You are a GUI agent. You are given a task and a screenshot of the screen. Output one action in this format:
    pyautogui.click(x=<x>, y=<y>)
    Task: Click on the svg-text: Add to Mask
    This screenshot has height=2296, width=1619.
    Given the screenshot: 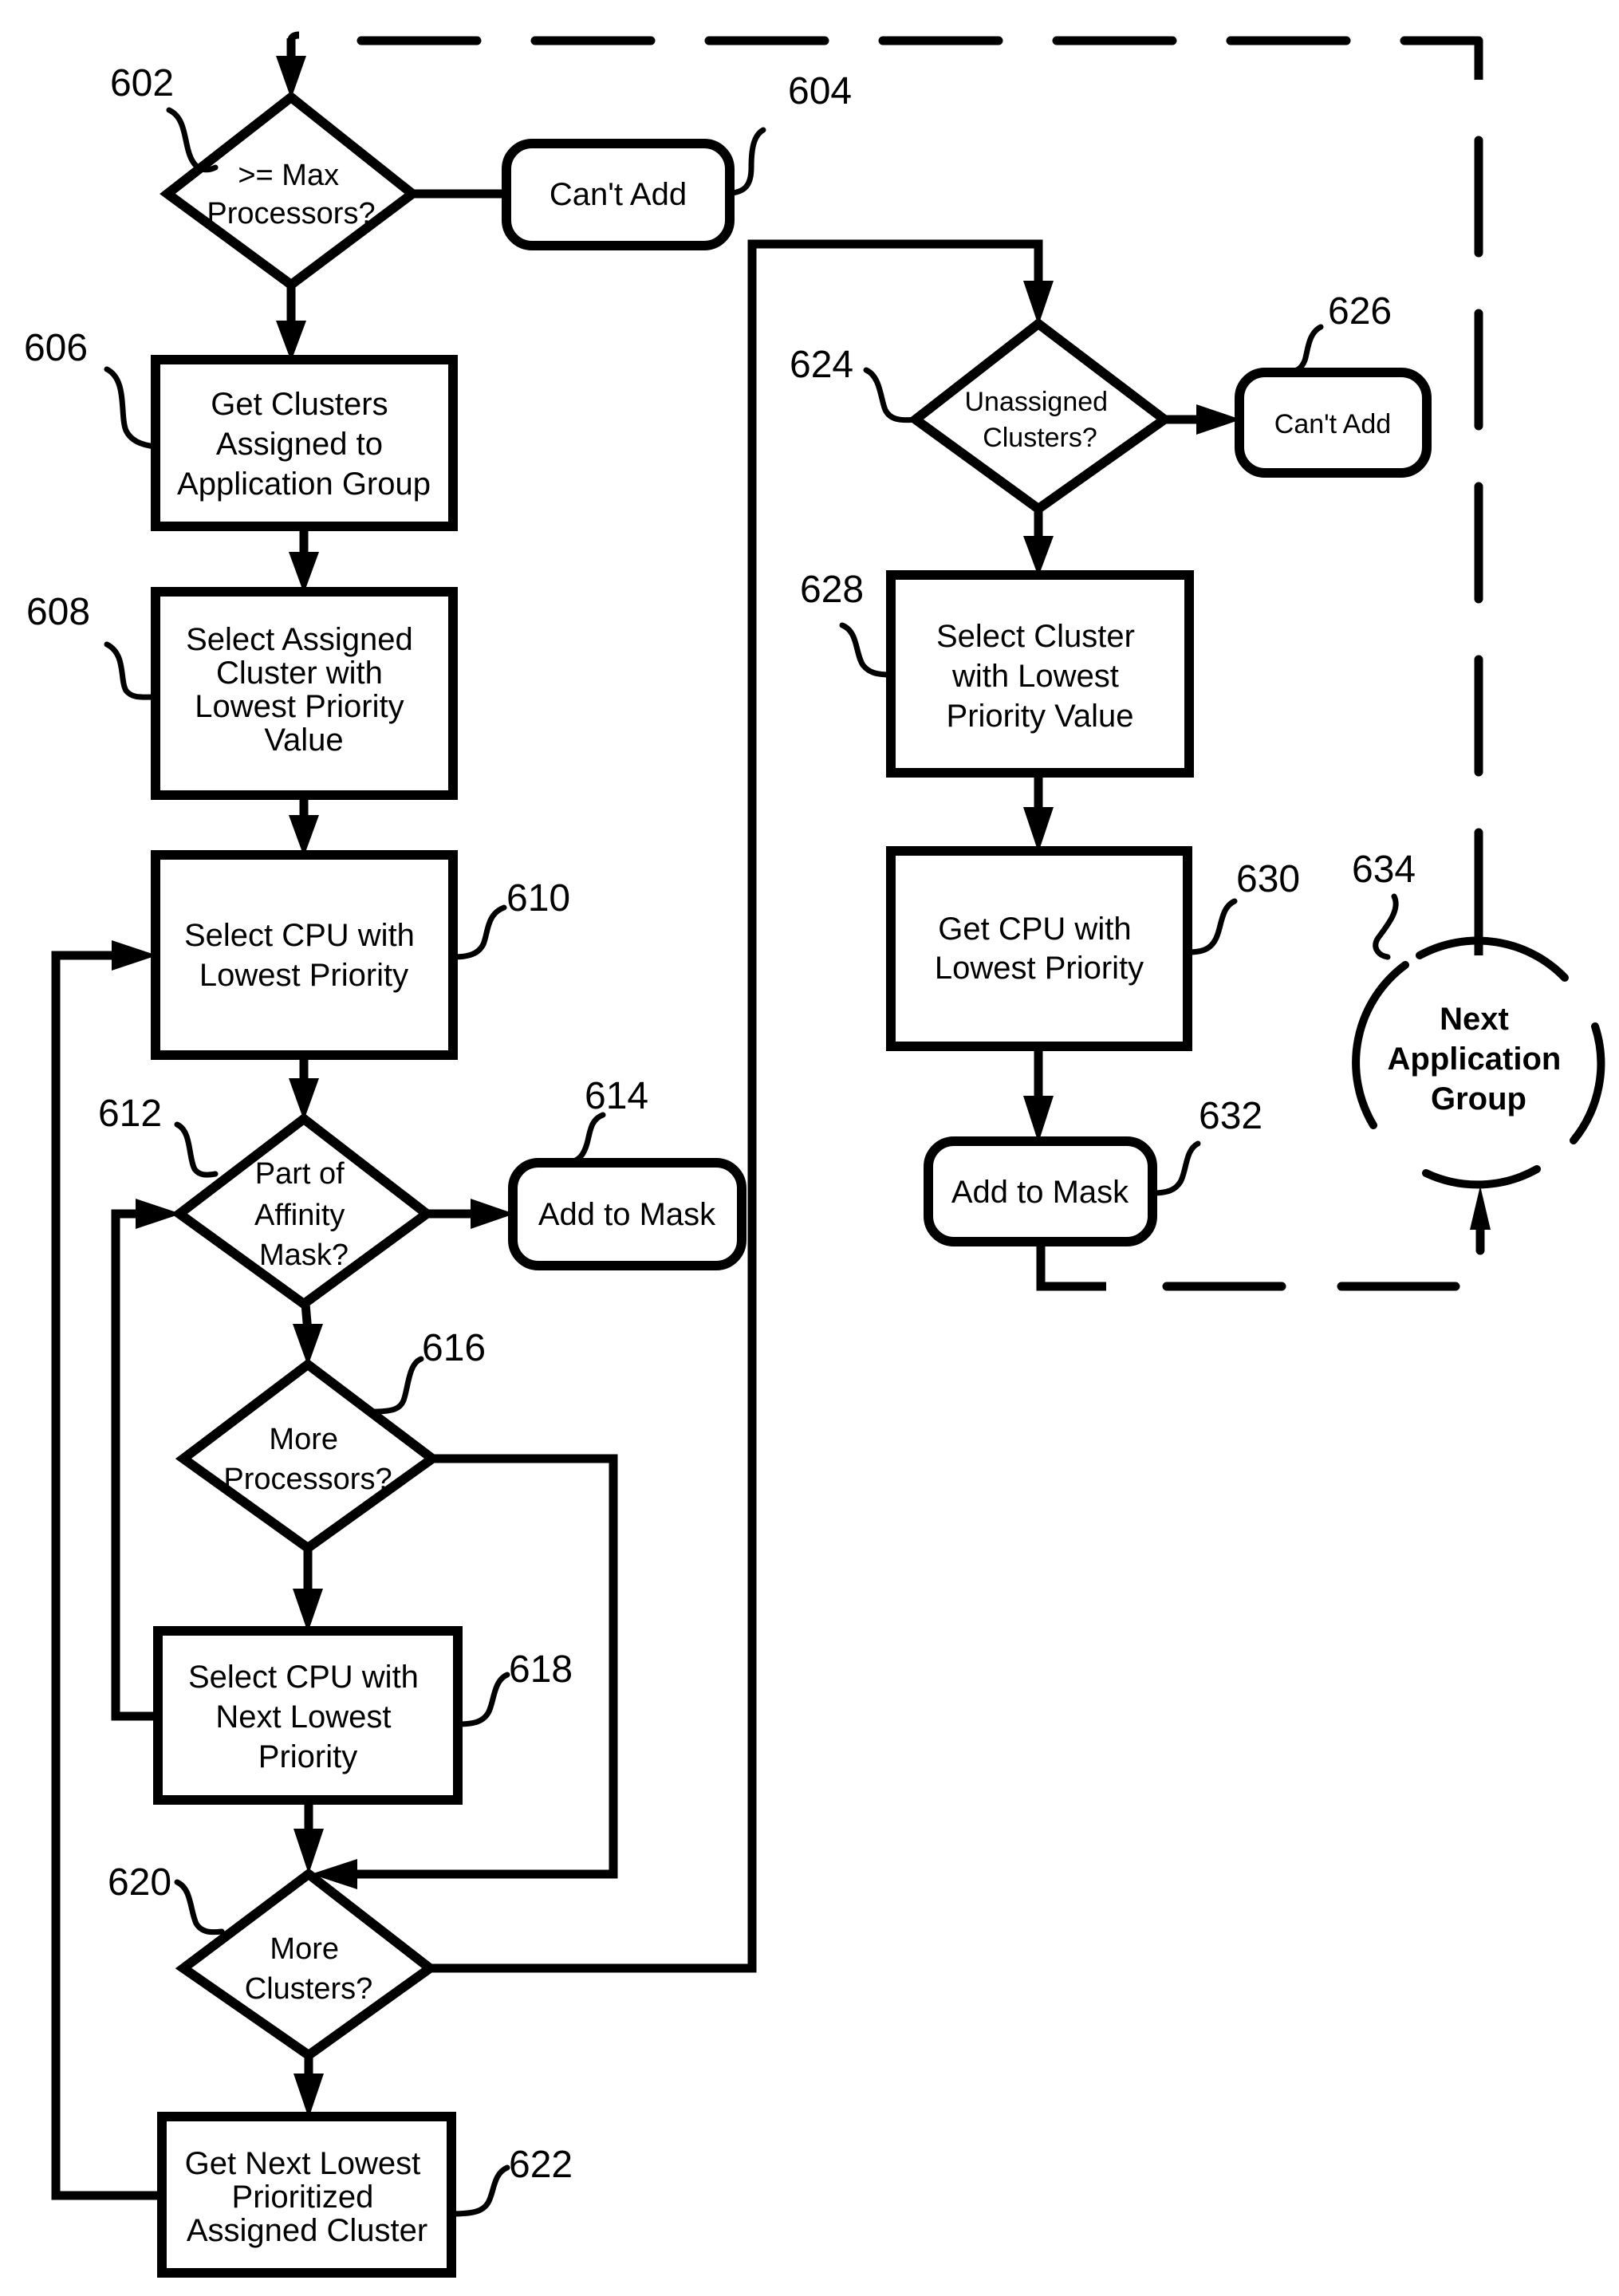 What is the action you would take?
    pyautogui.click(x=1040, y=1192)
    